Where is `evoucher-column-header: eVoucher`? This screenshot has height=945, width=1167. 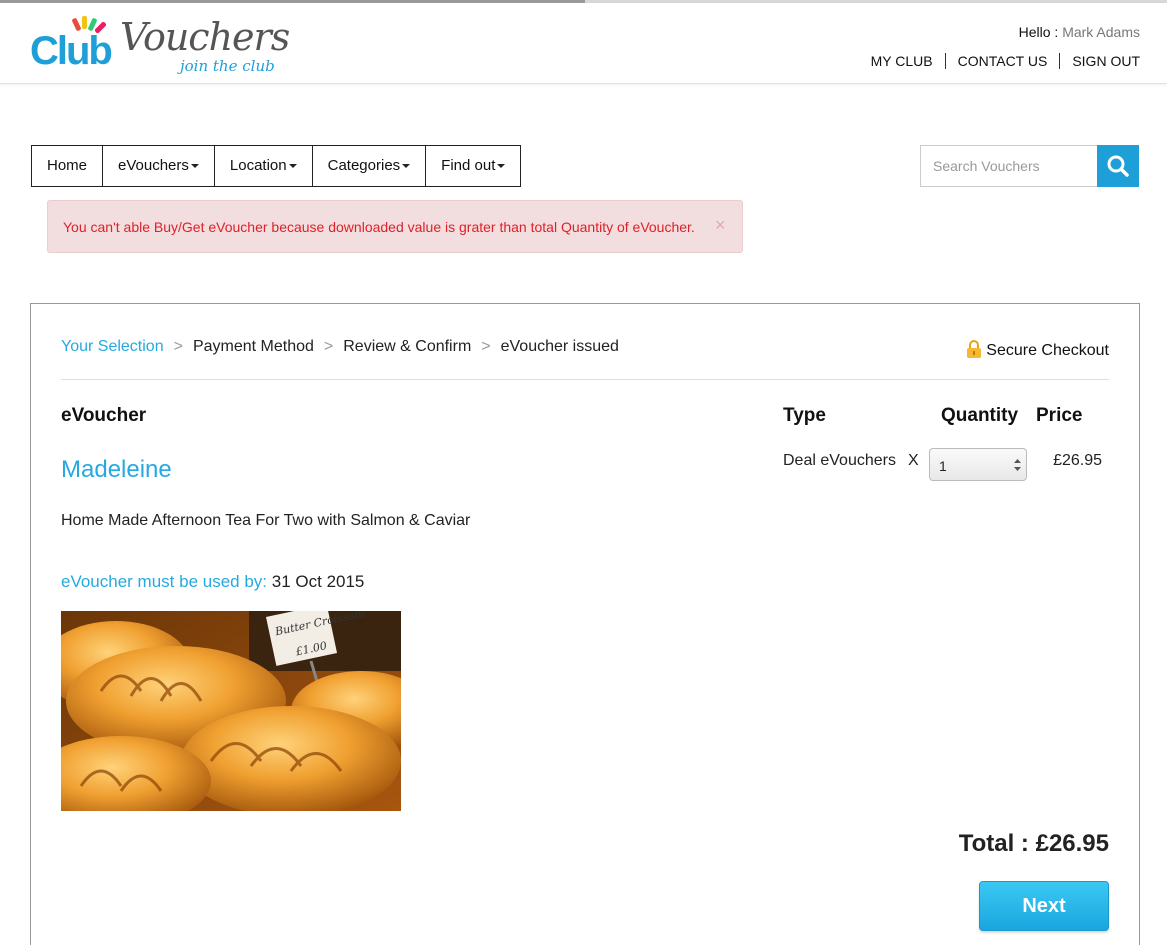 evoucher-column-header: eVoucher is located at coordinates (104, 415).